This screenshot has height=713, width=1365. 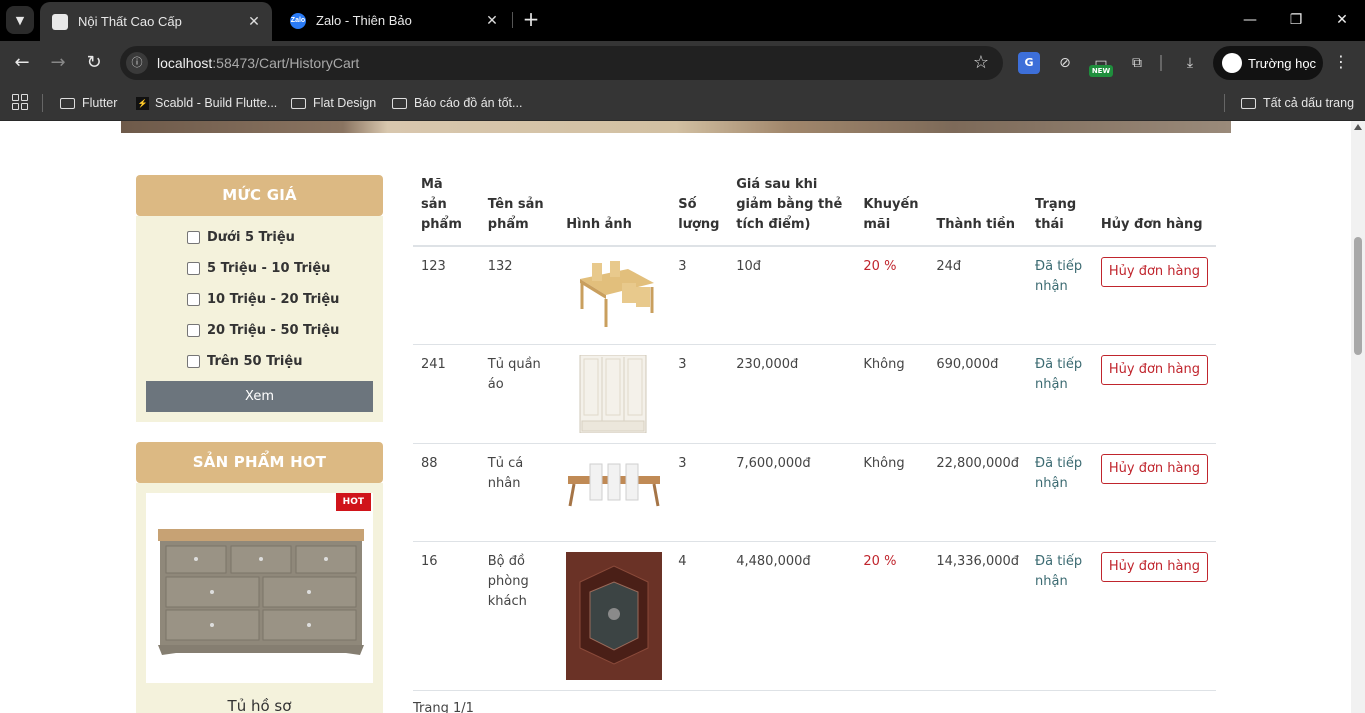 I want to click on cell-id: 16, so click(x=446, y=616).